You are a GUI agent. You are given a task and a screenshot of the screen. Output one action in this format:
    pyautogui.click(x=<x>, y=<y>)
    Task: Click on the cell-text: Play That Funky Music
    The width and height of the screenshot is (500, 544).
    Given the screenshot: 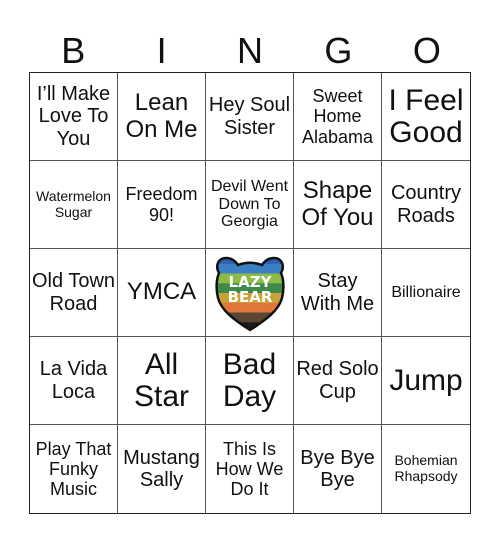 What is the action you would take?
    pyautogui.click(x=73, y=469)
    